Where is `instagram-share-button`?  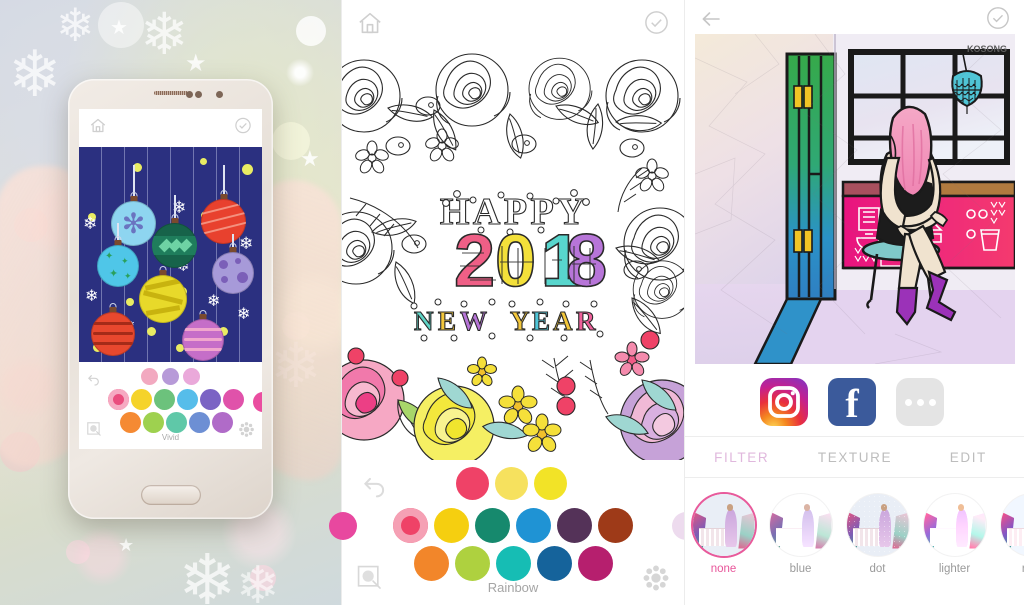
instagram-share-button is located at coordinates (784, 402).